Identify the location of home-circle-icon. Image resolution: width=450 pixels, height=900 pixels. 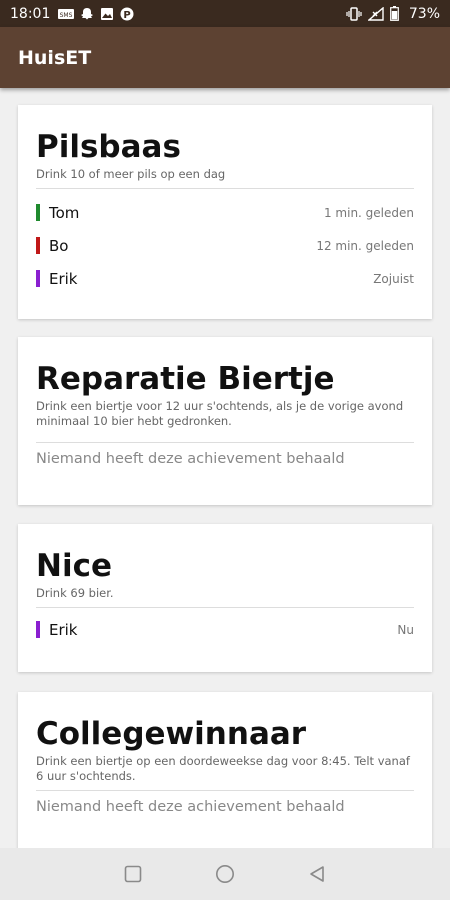
(225, 874).